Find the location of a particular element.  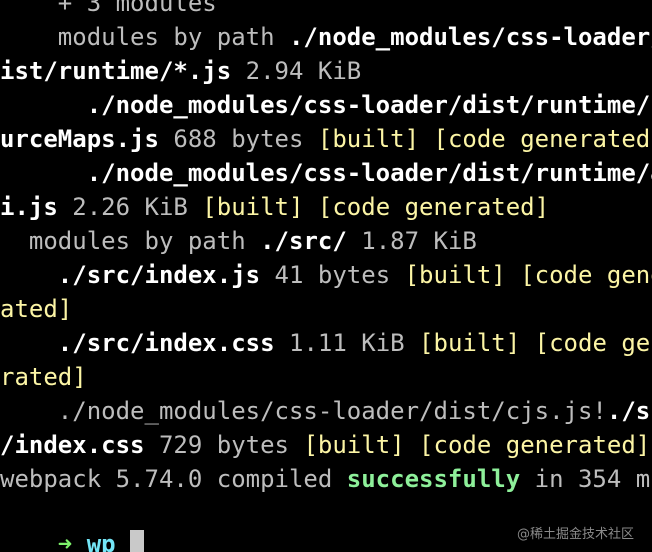

terminal-text-segment: 2.26 KiB is located at coordinates (130, 207).